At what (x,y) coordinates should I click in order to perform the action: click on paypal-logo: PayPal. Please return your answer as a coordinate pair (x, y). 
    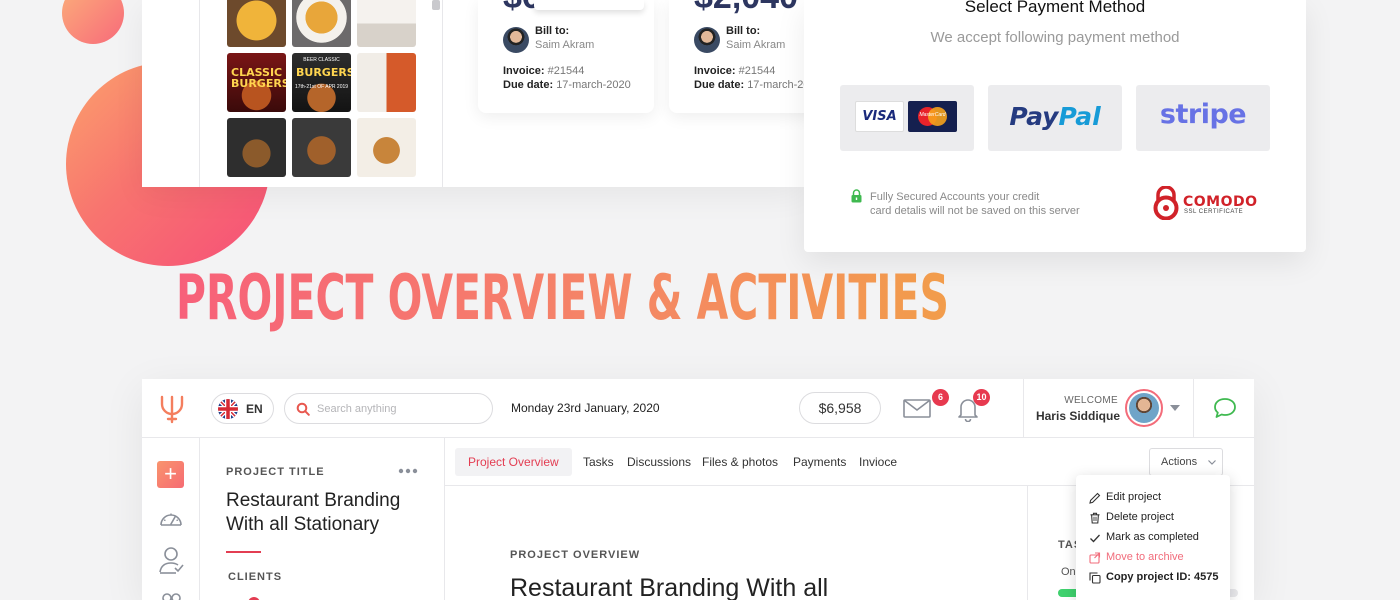
    Looking at the image, I should click on (1055, 116).